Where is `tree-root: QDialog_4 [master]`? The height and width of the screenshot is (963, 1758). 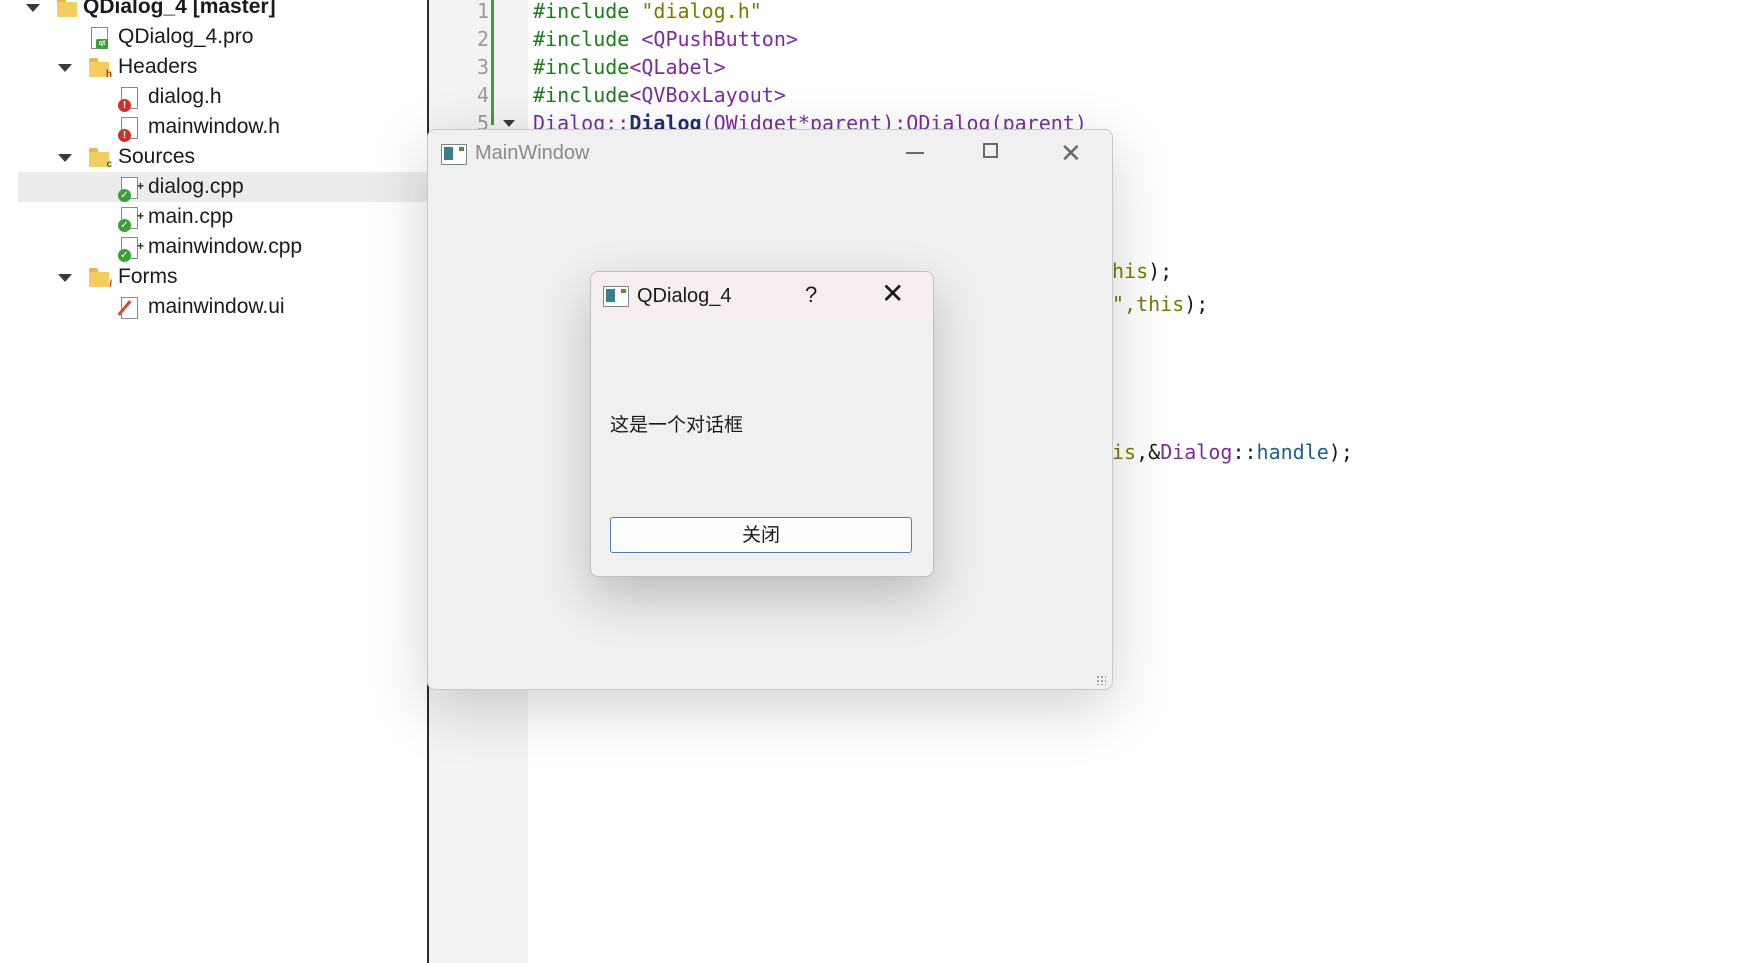
tree-root: QDialog_4 [master] is located at coordinates (222, 11).